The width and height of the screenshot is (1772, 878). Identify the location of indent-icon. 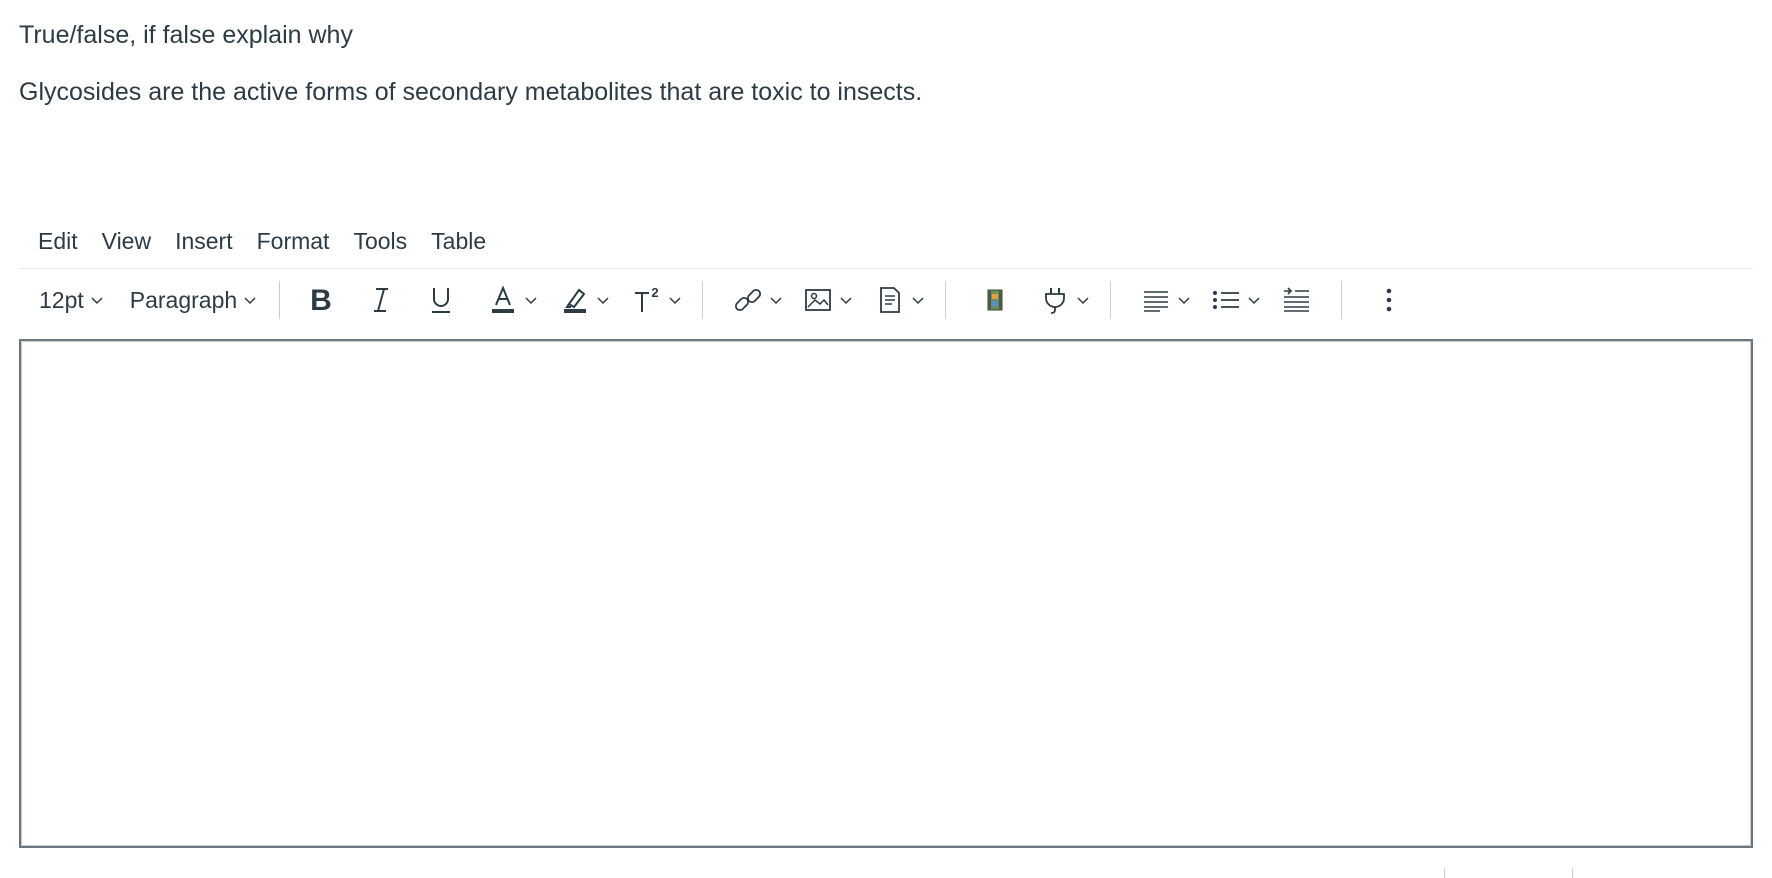
(1297, 299).